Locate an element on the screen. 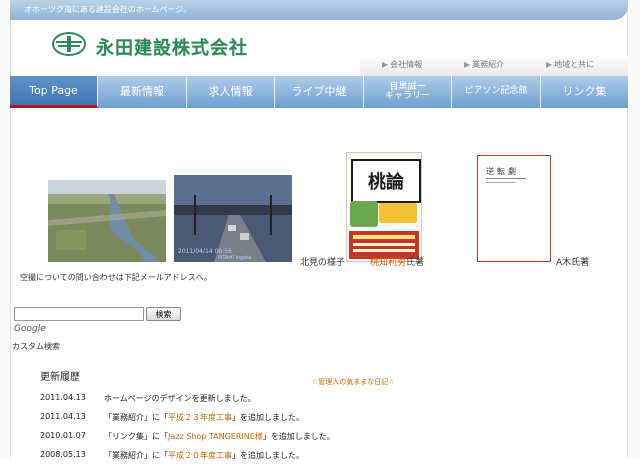  subnav-label: 会社情報 is located at coordinates (406, 64).